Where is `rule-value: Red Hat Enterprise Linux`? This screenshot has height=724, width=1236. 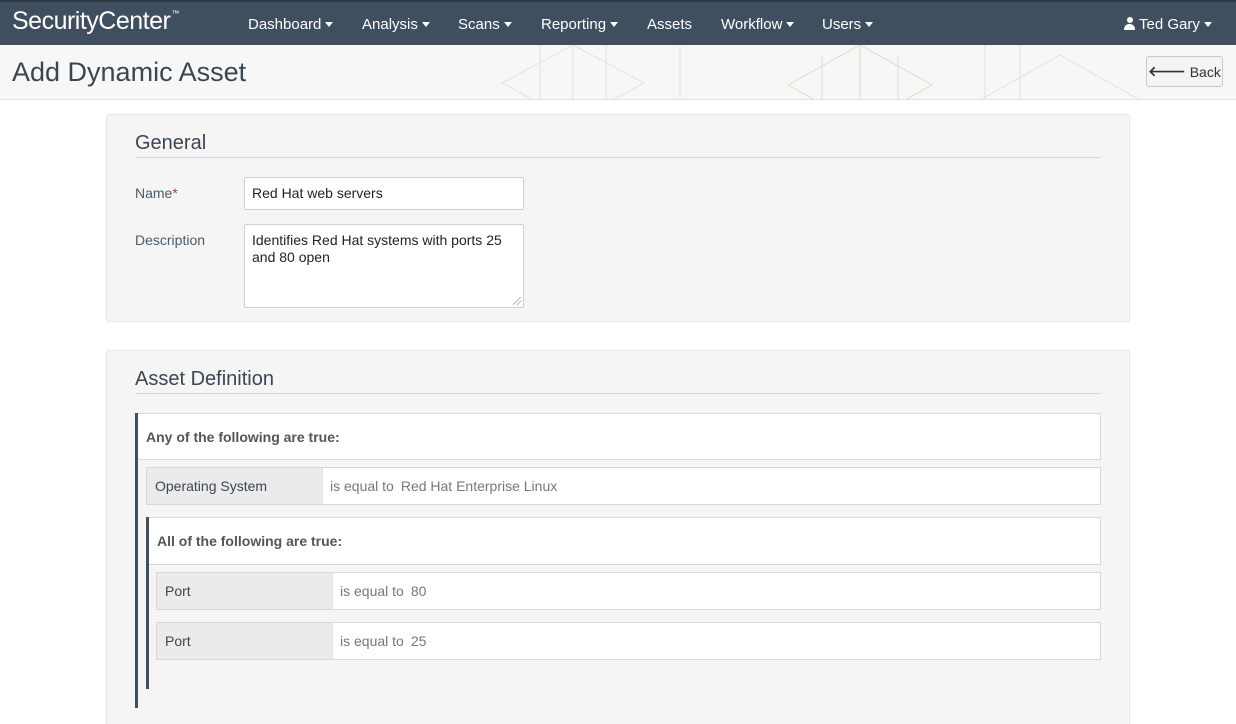
rule-value: Red Hat Enterprise Linux is located at coordinates (479, 486).